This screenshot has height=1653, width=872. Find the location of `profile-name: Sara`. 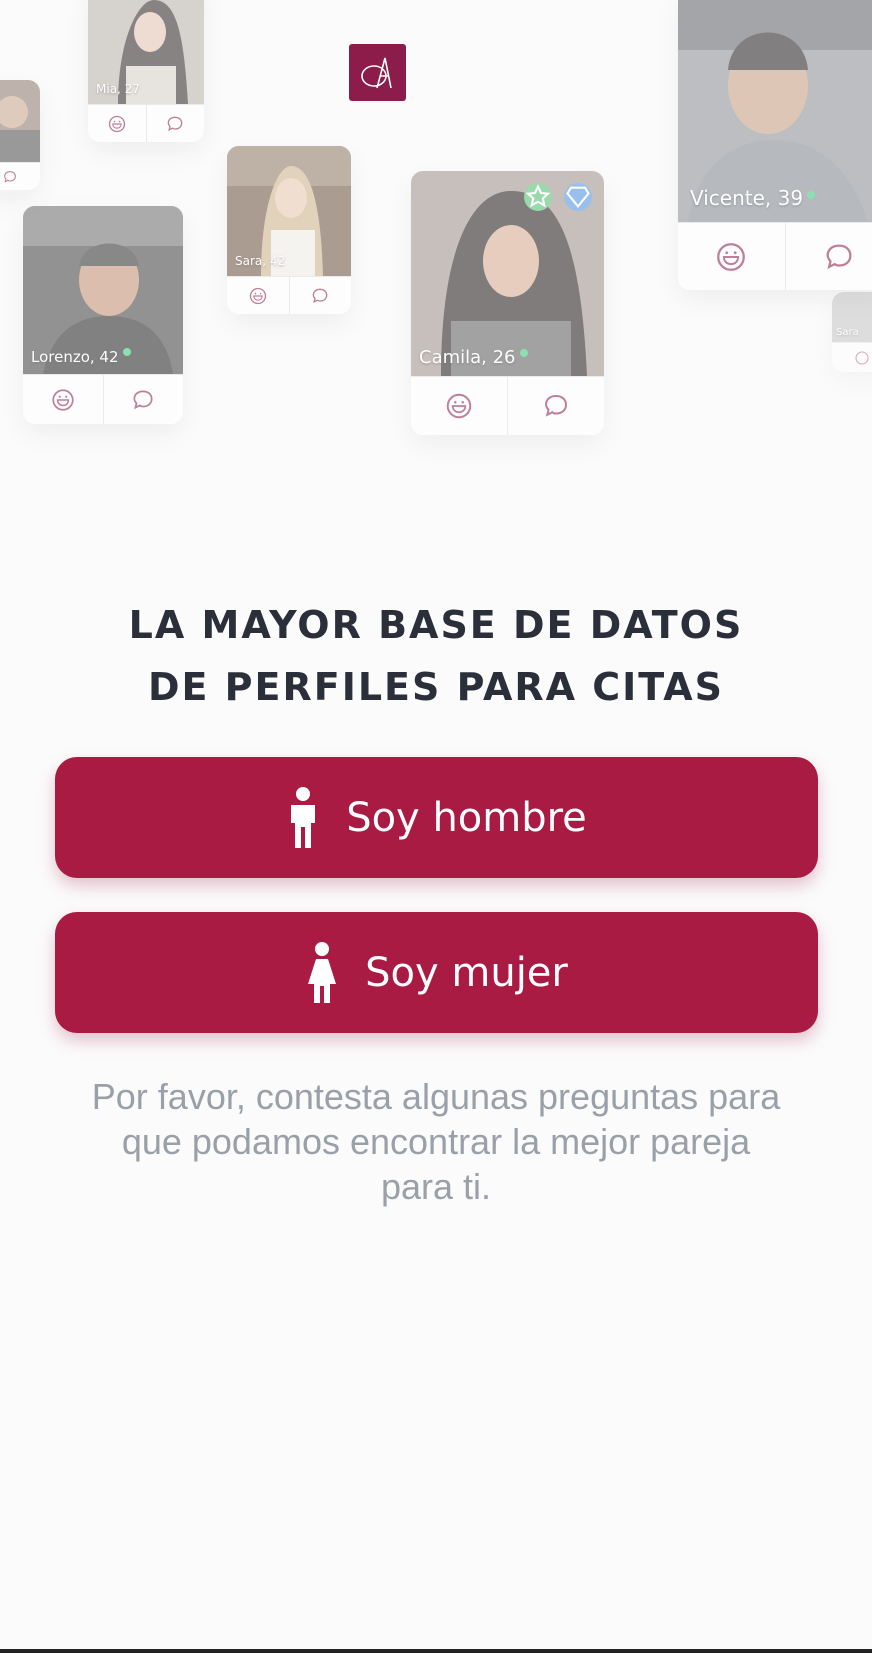

profile-name: Sara is located at coordinates (847, 332).